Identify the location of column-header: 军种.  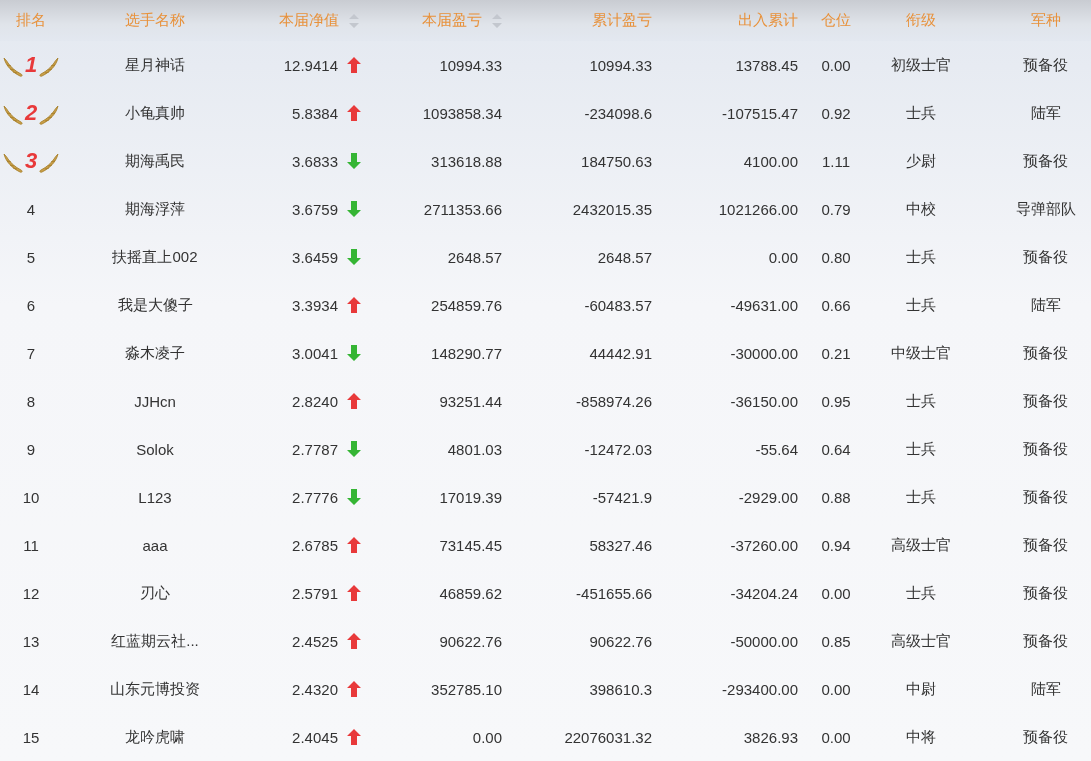
(1045, 20).